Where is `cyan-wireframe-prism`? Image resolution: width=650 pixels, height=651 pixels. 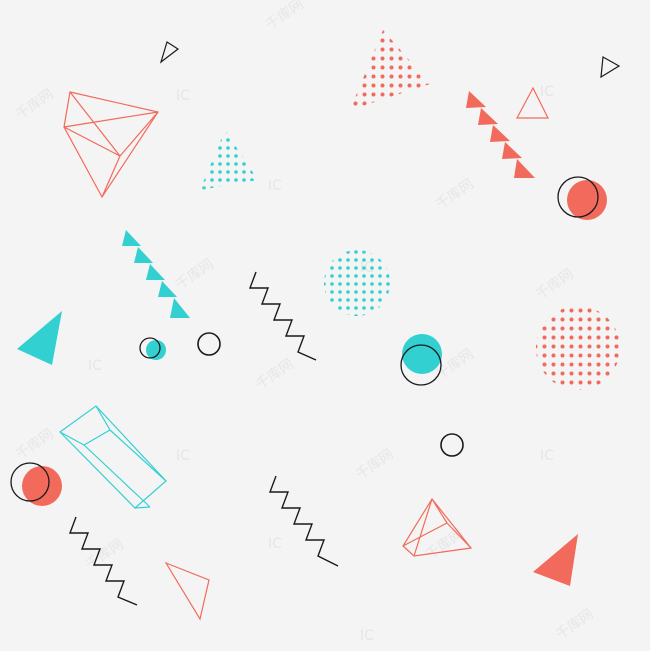 cyan-wireframe-prism is located at coordinates (113, 457).